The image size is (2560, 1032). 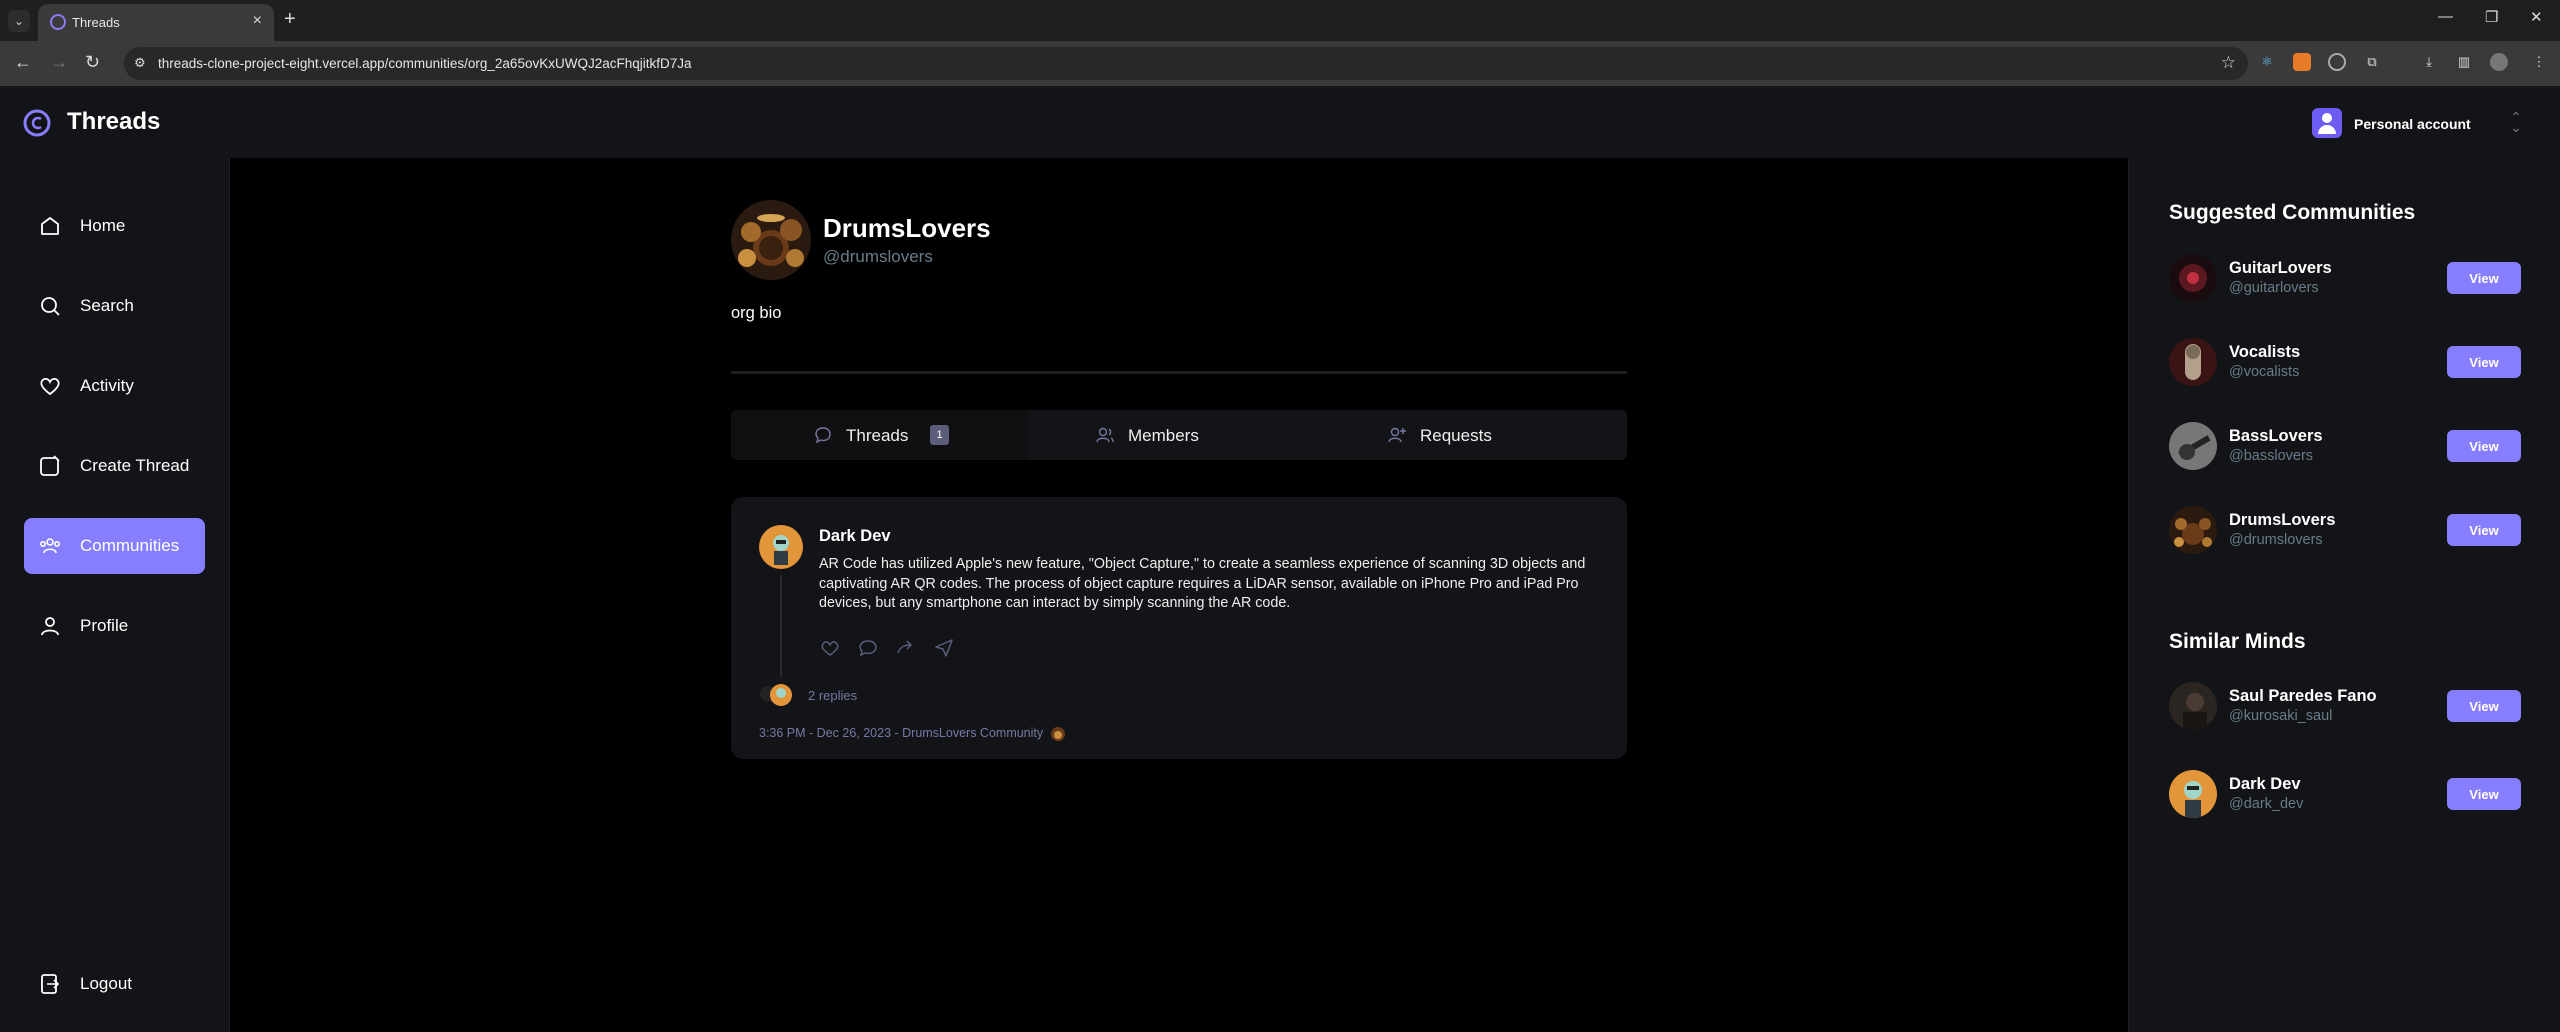 What do you see at coordinates (832, 695) in the screenshot?
I see `reply-count: 2 replies` at bounding box center [832, 695].